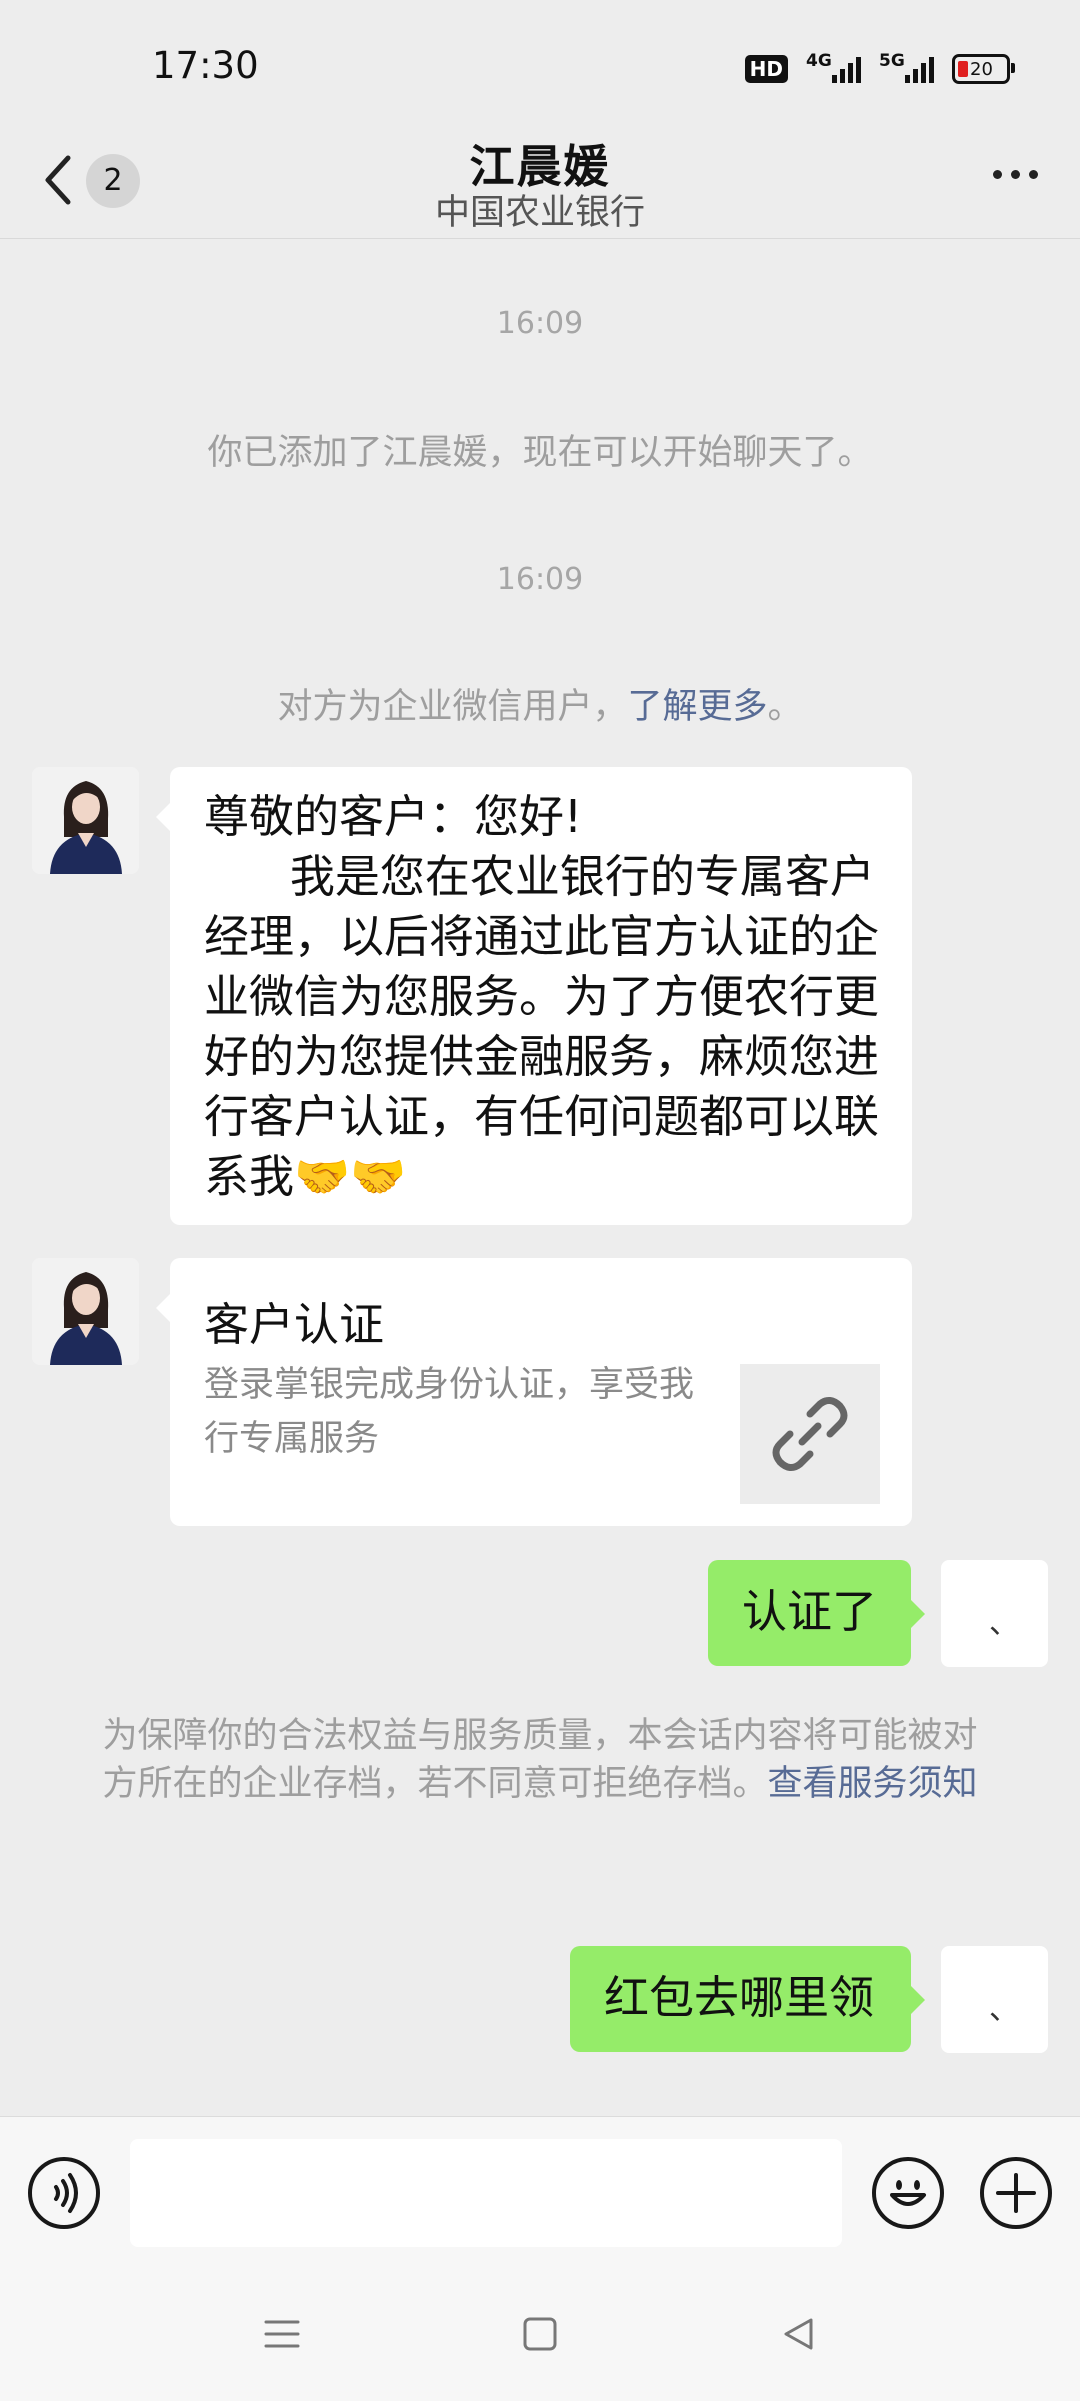 This screenshot has width=1080, height=2401. I want to click on signal-5g-icon: 5G, so click(906, 67).